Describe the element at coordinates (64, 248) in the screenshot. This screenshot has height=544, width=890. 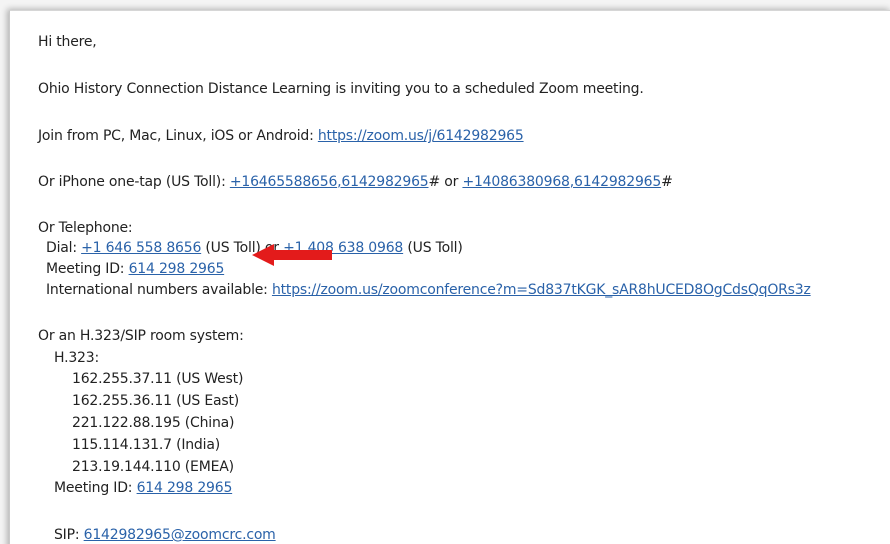
I see `dial-label: Dial:` at that location.